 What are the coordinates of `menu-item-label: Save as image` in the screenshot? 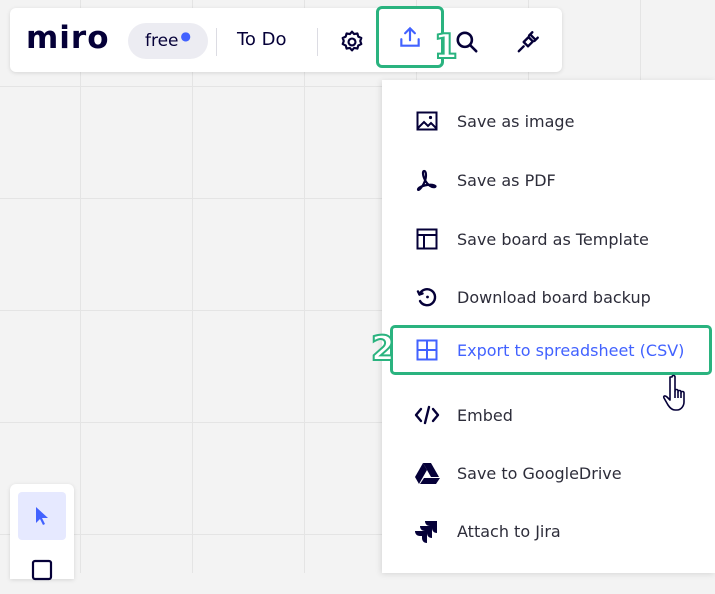 It's located at (516, 121).